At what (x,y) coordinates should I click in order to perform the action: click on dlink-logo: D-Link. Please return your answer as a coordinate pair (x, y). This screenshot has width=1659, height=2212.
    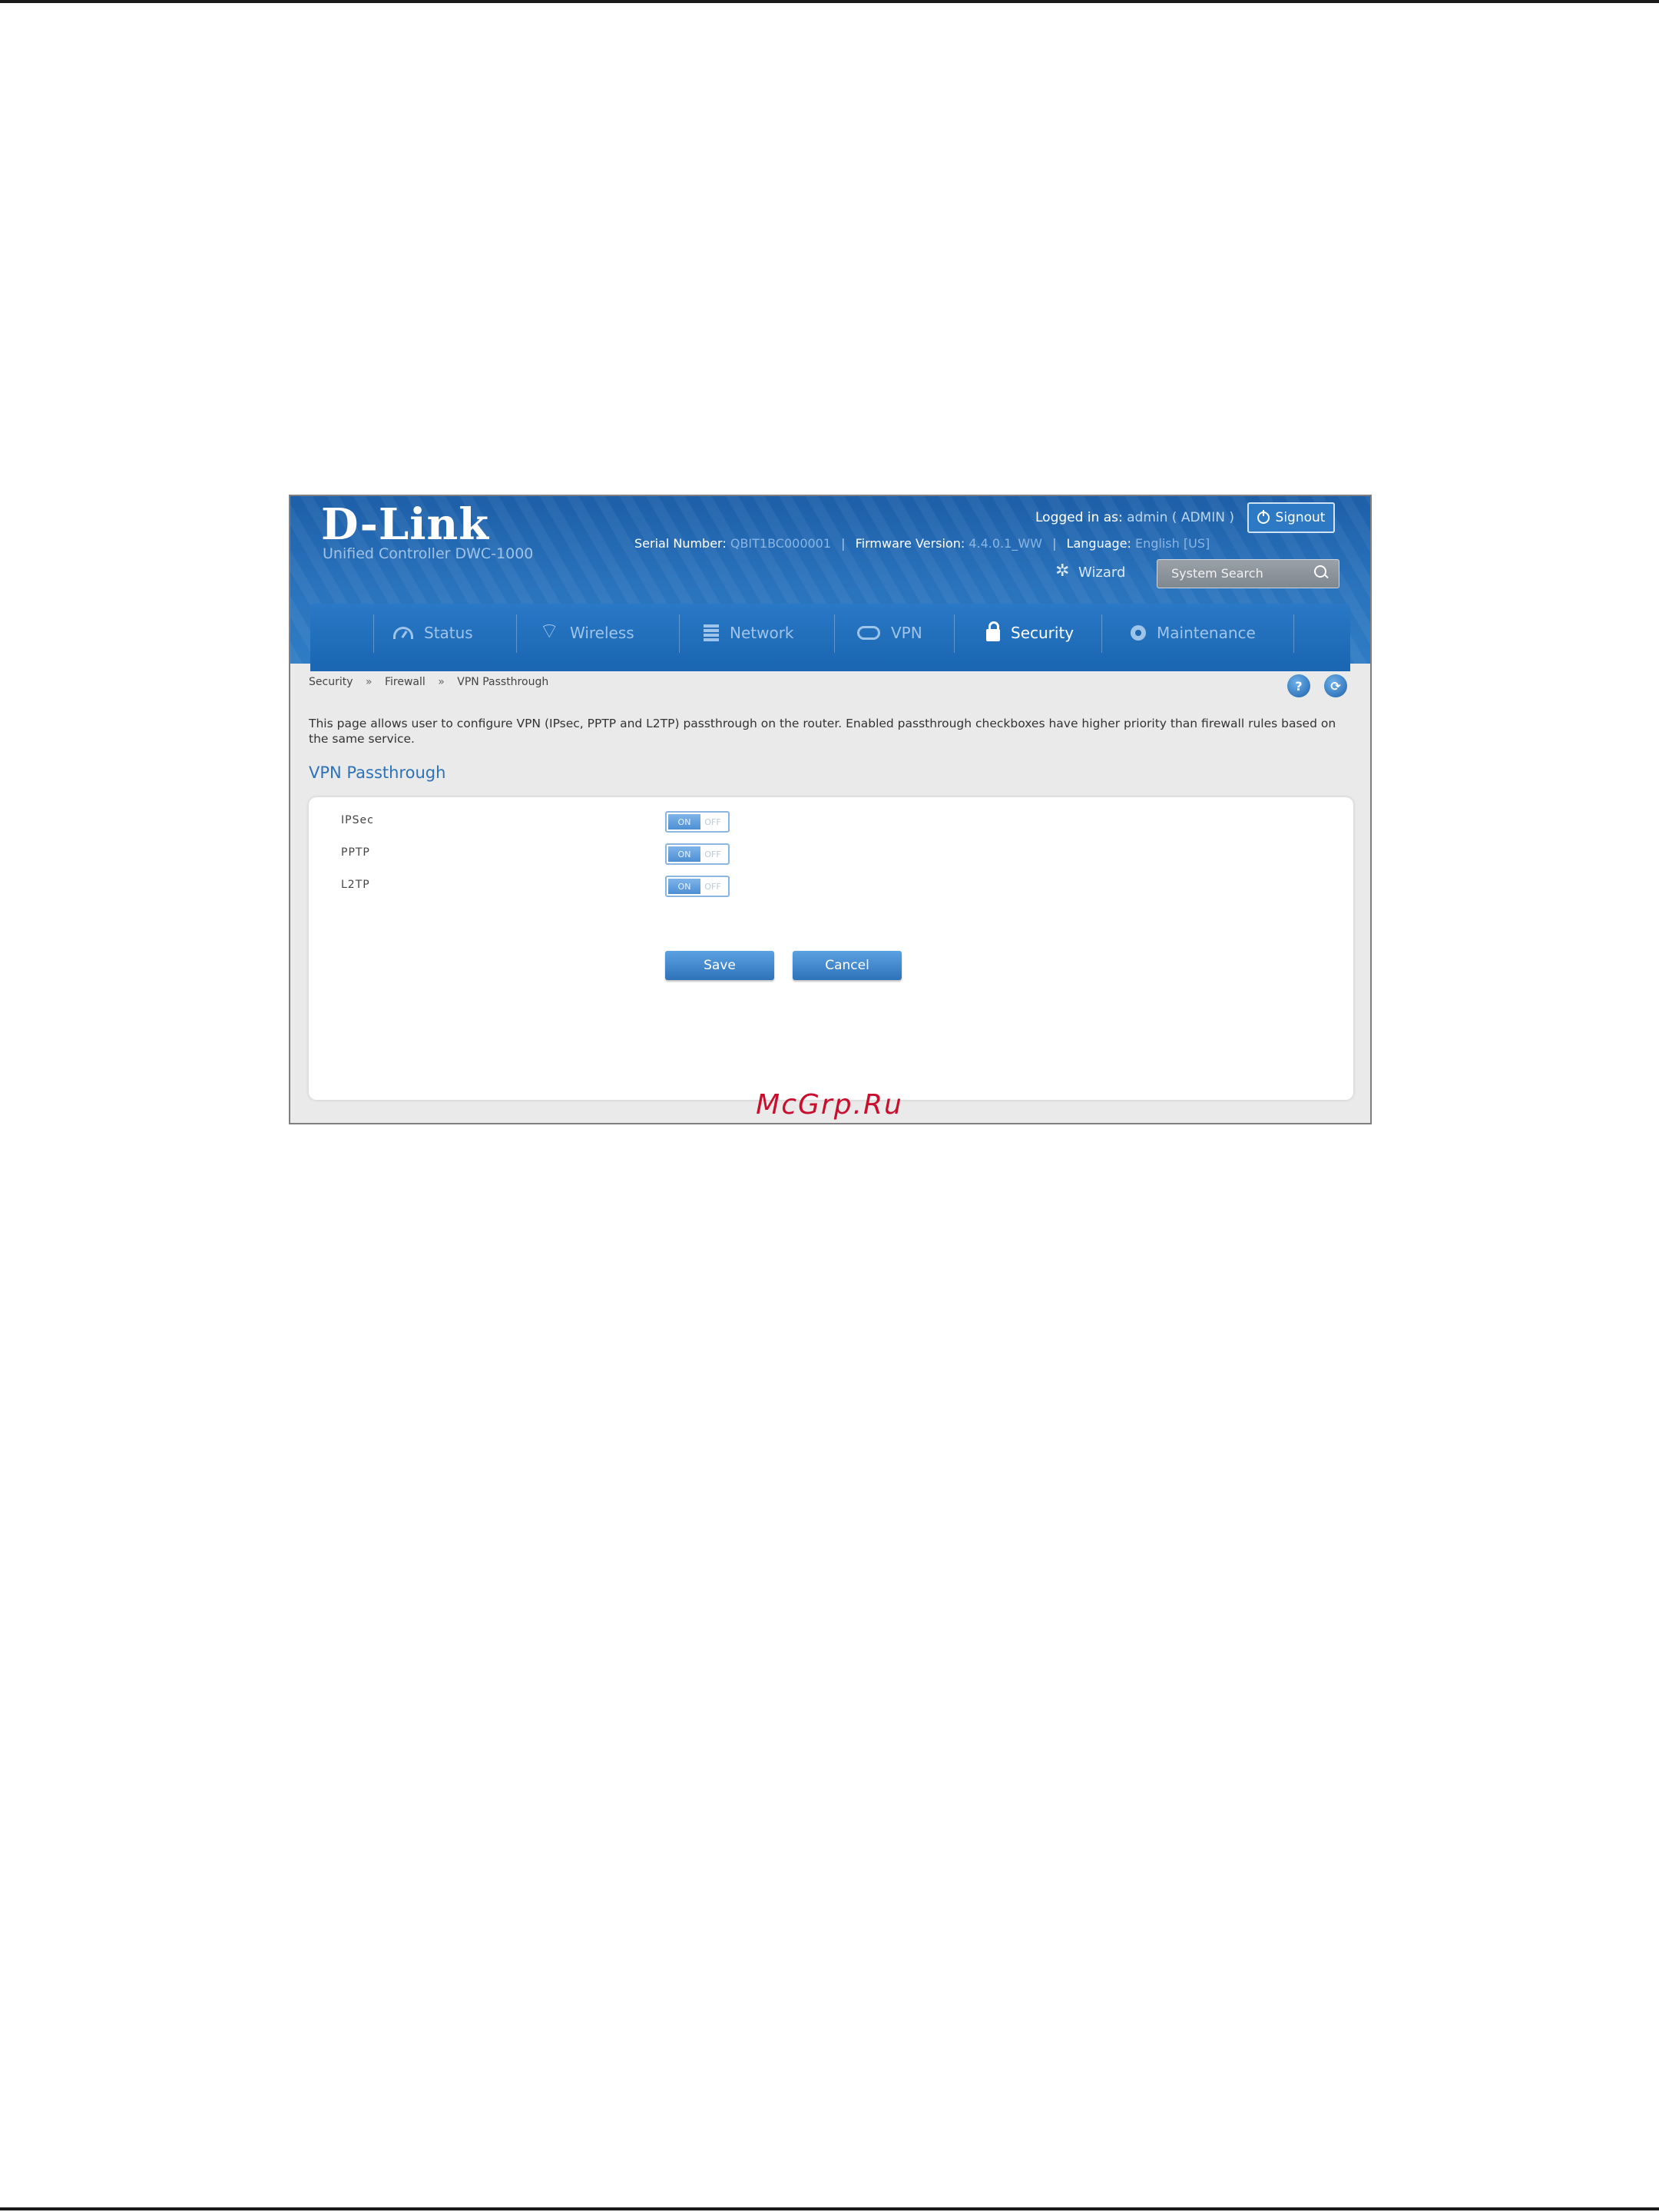
    Looking at the image, I should click on (405, 524).